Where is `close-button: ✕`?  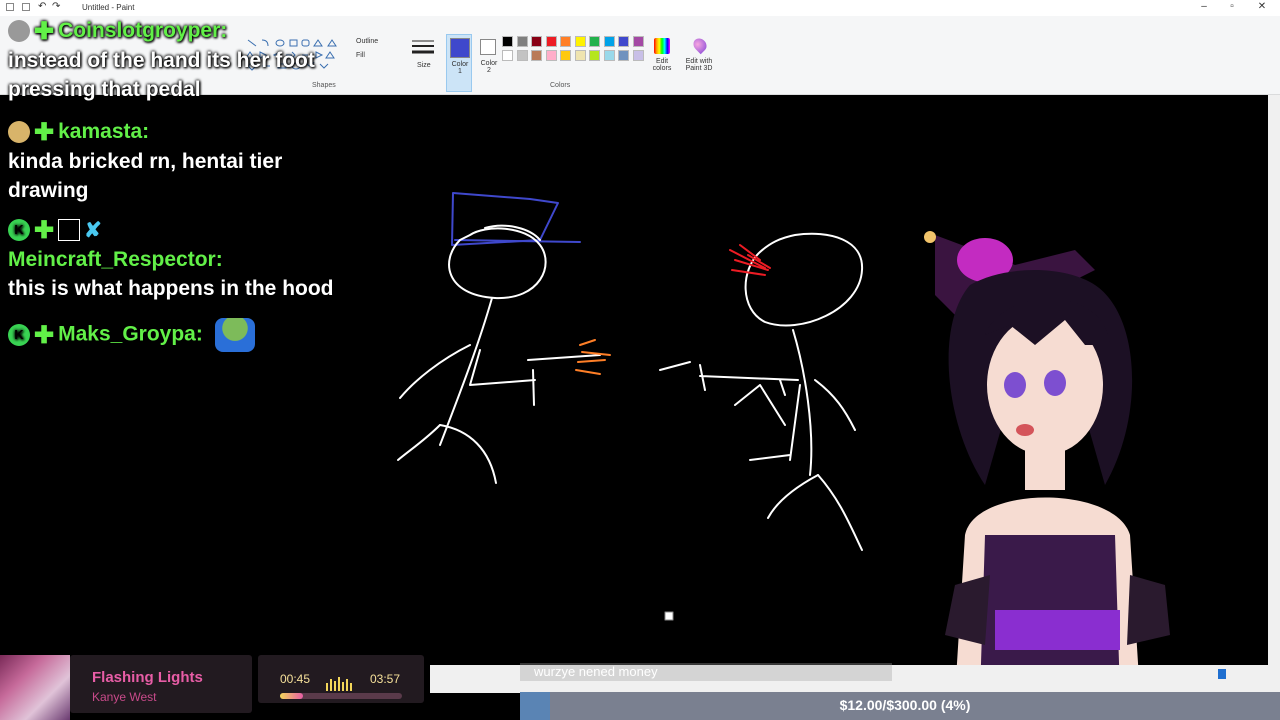
close-button: ✕ is located at coordinates (1262, 6).